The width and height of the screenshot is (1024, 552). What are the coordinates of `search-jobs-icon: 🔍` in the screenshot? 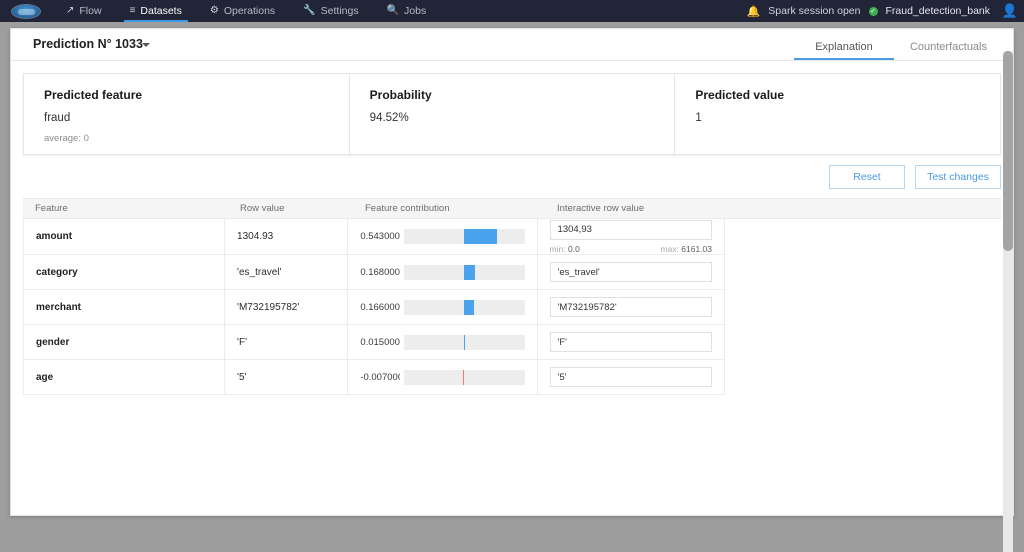 It's located at (393, 10).